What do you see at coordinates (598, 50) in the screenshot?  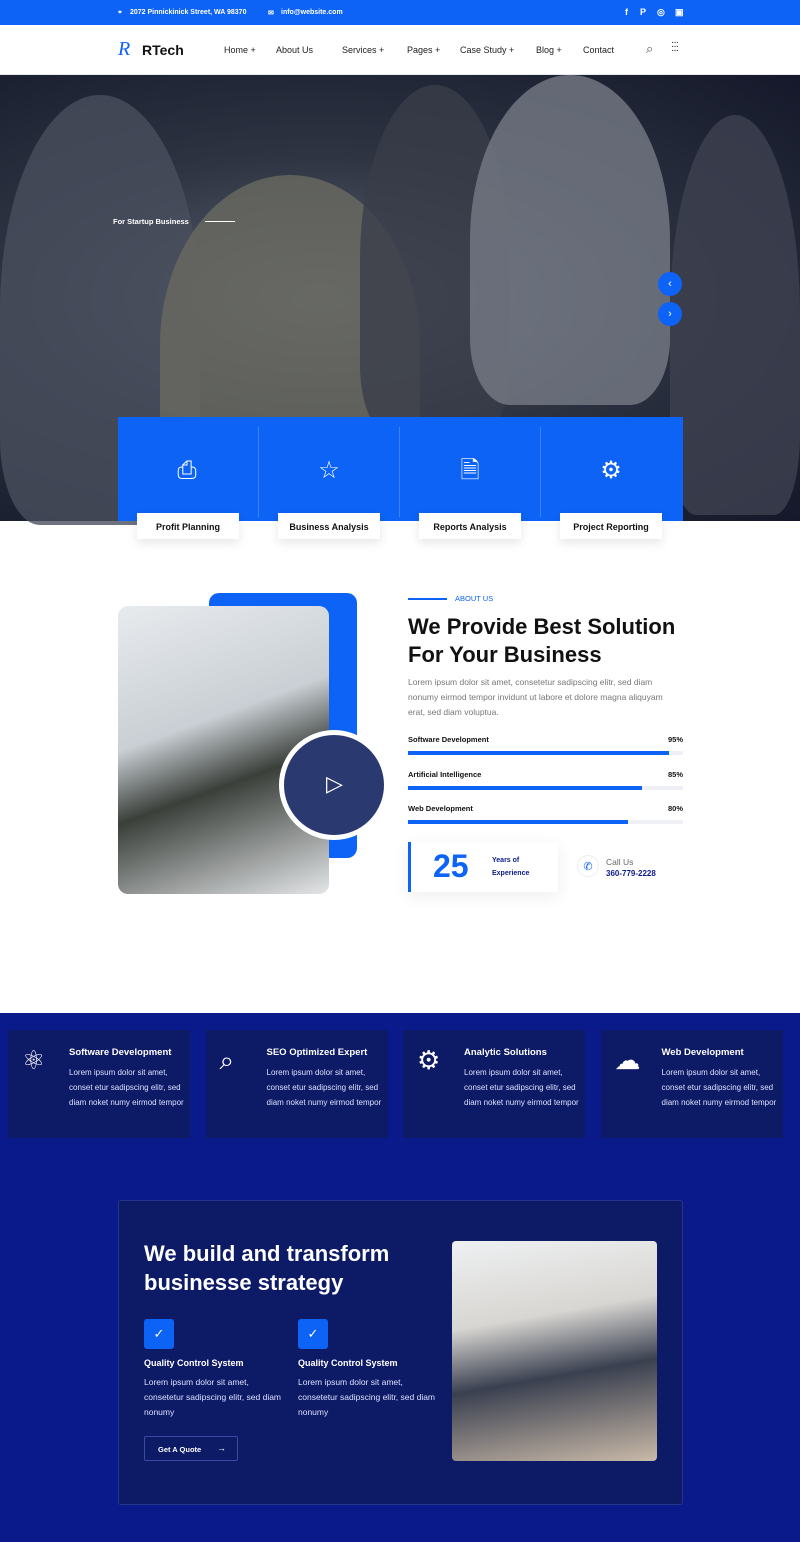 I see `nav-contact: Contact` at bounding box center [598, 50].